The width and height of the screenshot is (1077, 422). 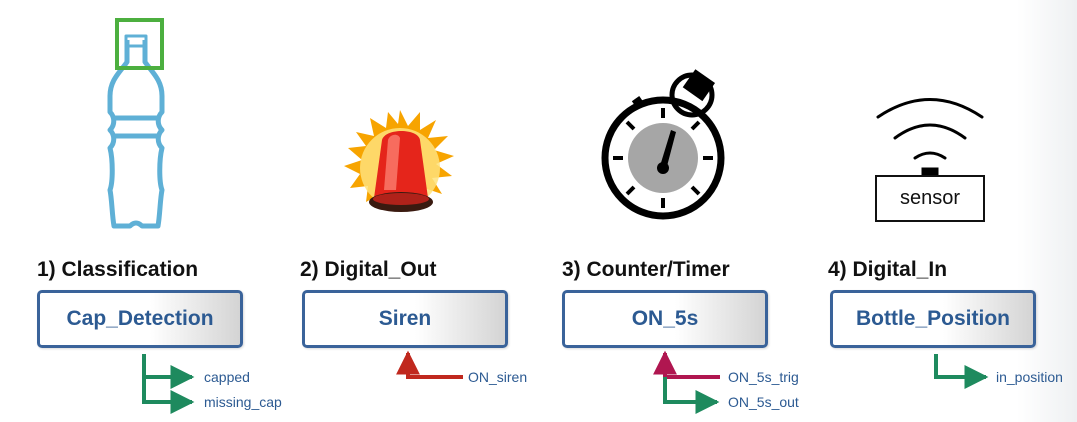 What do you see at coordinates (399, 161) in the screenshot?
I see `siren-icon` at bounding box center [399, 161].